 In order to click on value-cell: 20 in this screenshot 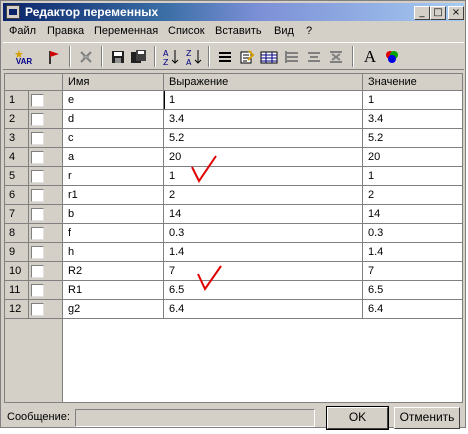, I will do `click(412, 157)`.